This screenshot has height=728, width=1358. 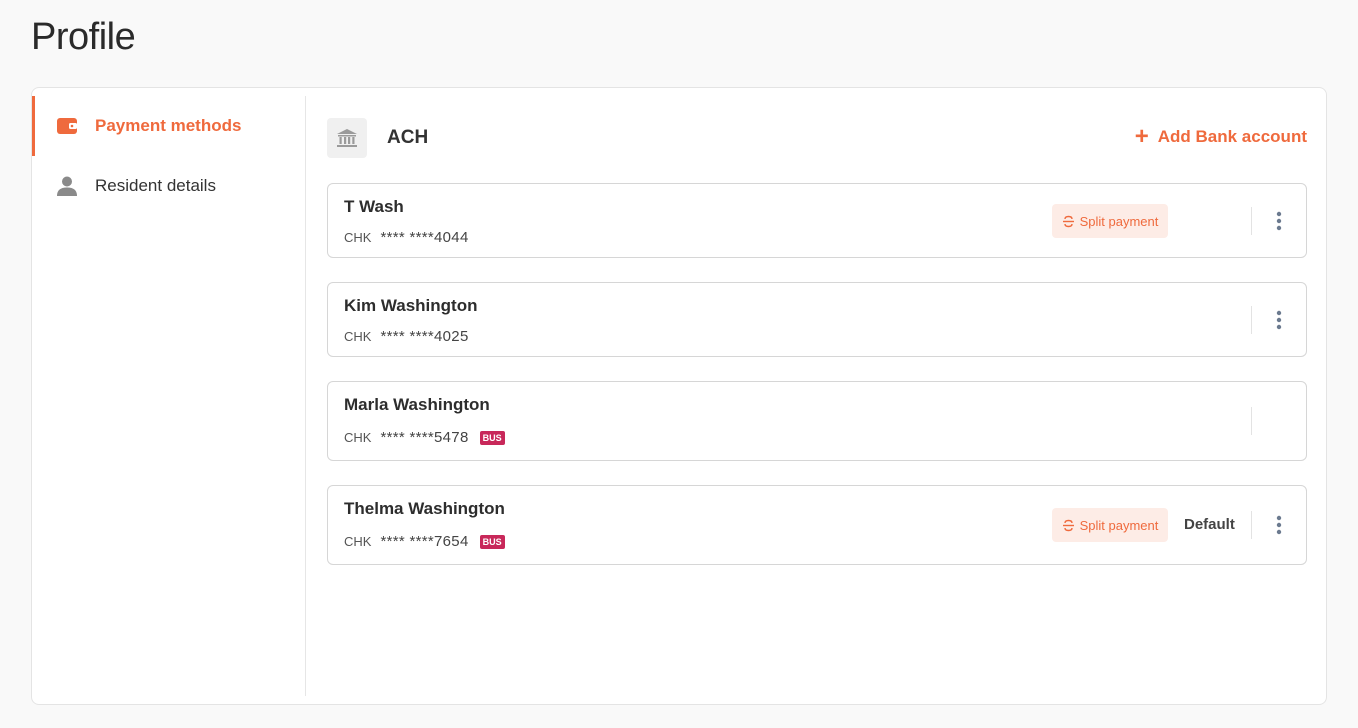 I want to click on account-name: Marla Washington, so click(x=417, y=404).